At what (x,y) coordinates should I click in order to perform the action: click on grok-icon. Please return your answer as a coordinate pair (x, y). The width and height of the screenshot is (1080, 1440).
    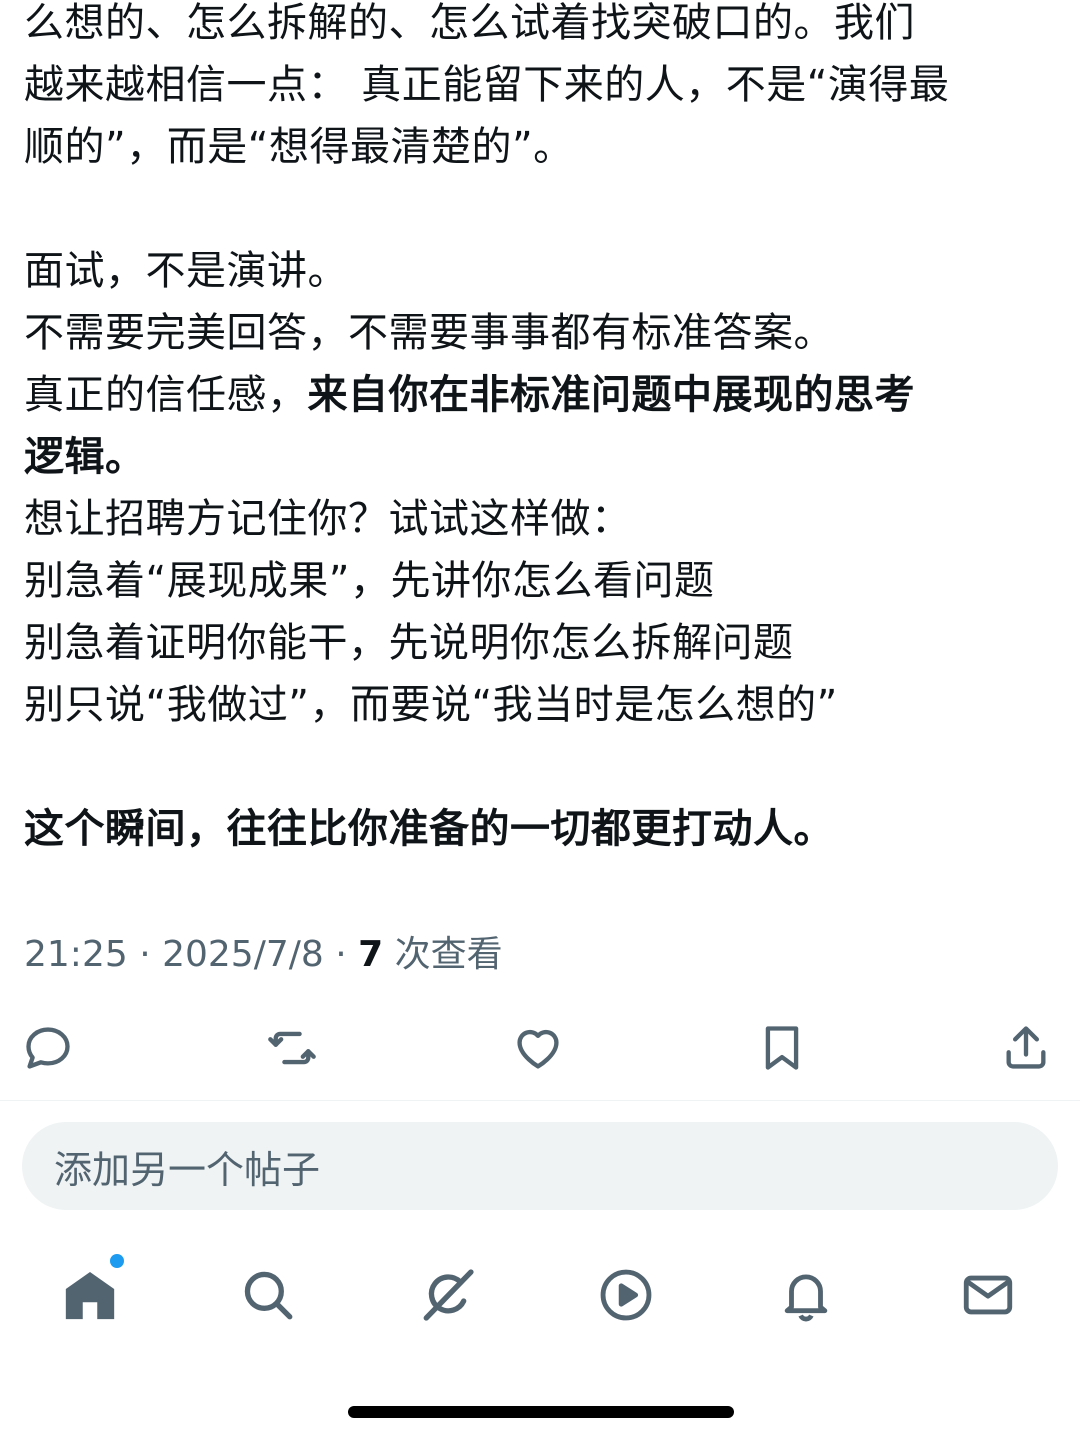
    Looking at the image, I should click on (448, 1295).